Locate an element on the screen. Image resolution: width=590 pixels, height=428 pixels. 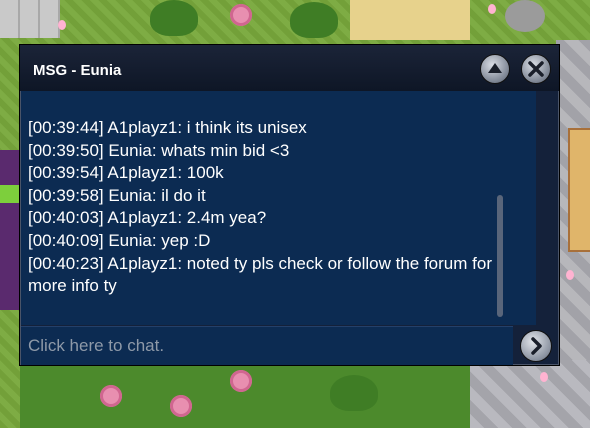
hedge is located at coordinates (250, 394).